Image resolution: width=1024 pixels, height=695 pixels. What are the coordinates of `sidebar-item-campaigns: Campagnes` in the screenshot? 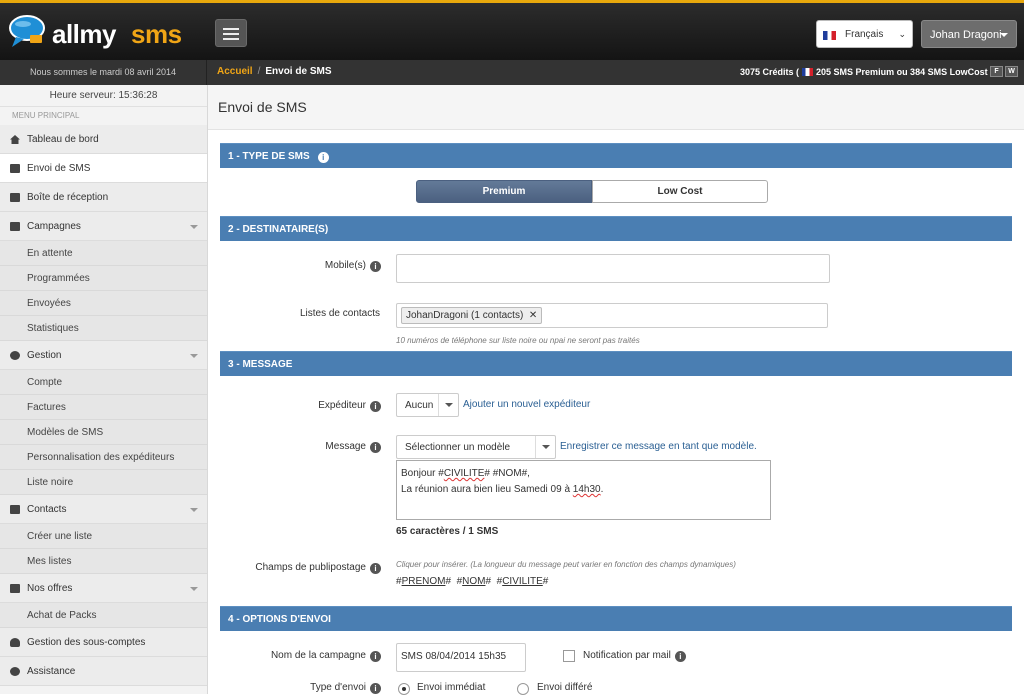 It's located at (103, 226).